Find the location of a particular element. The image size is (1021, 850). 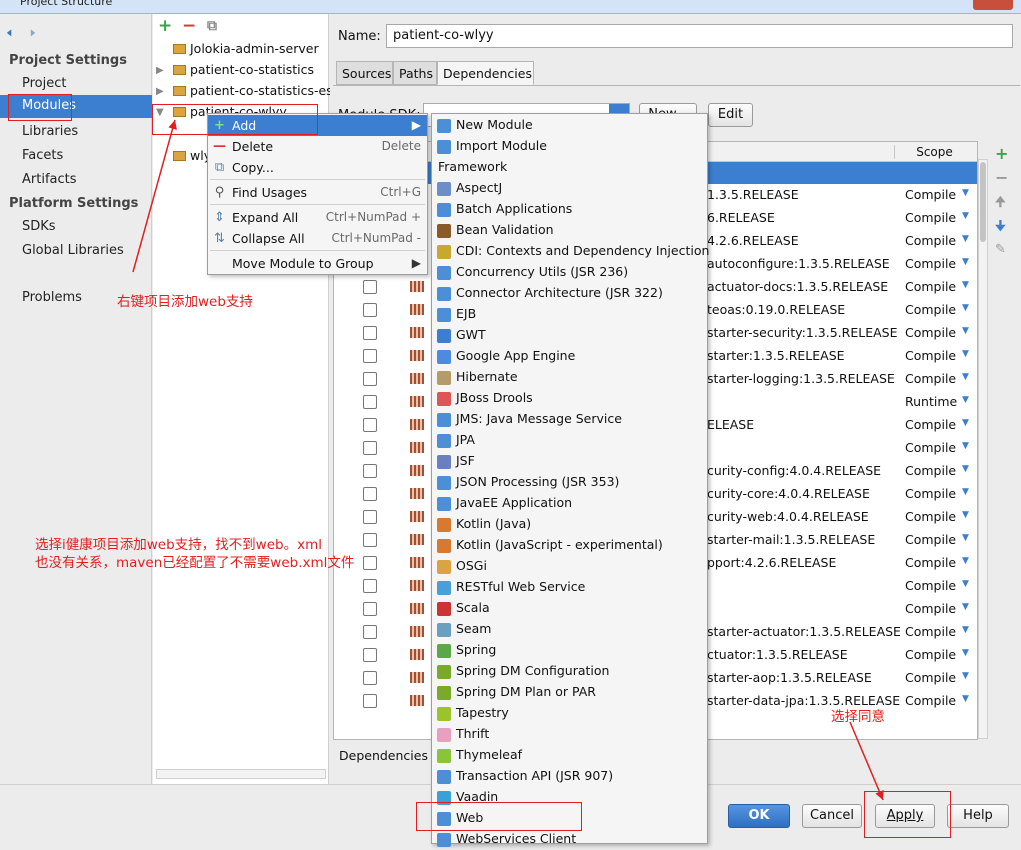

annotation-arrow-apply is located at coordinates (866, 761).